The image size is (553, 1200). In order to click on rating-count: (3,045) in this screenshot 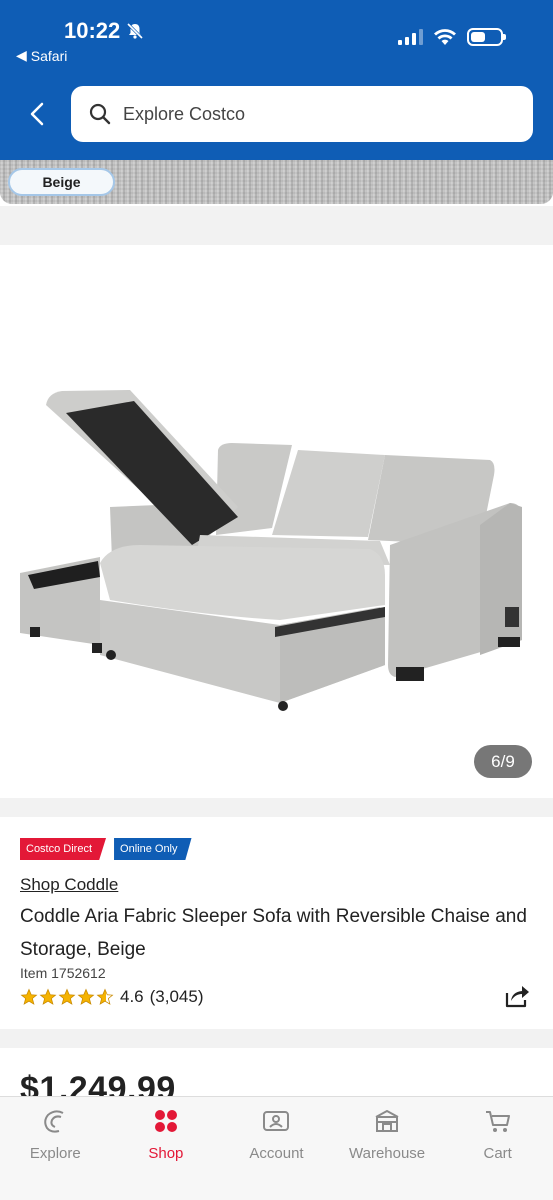, I will do `click(176, 996)`.